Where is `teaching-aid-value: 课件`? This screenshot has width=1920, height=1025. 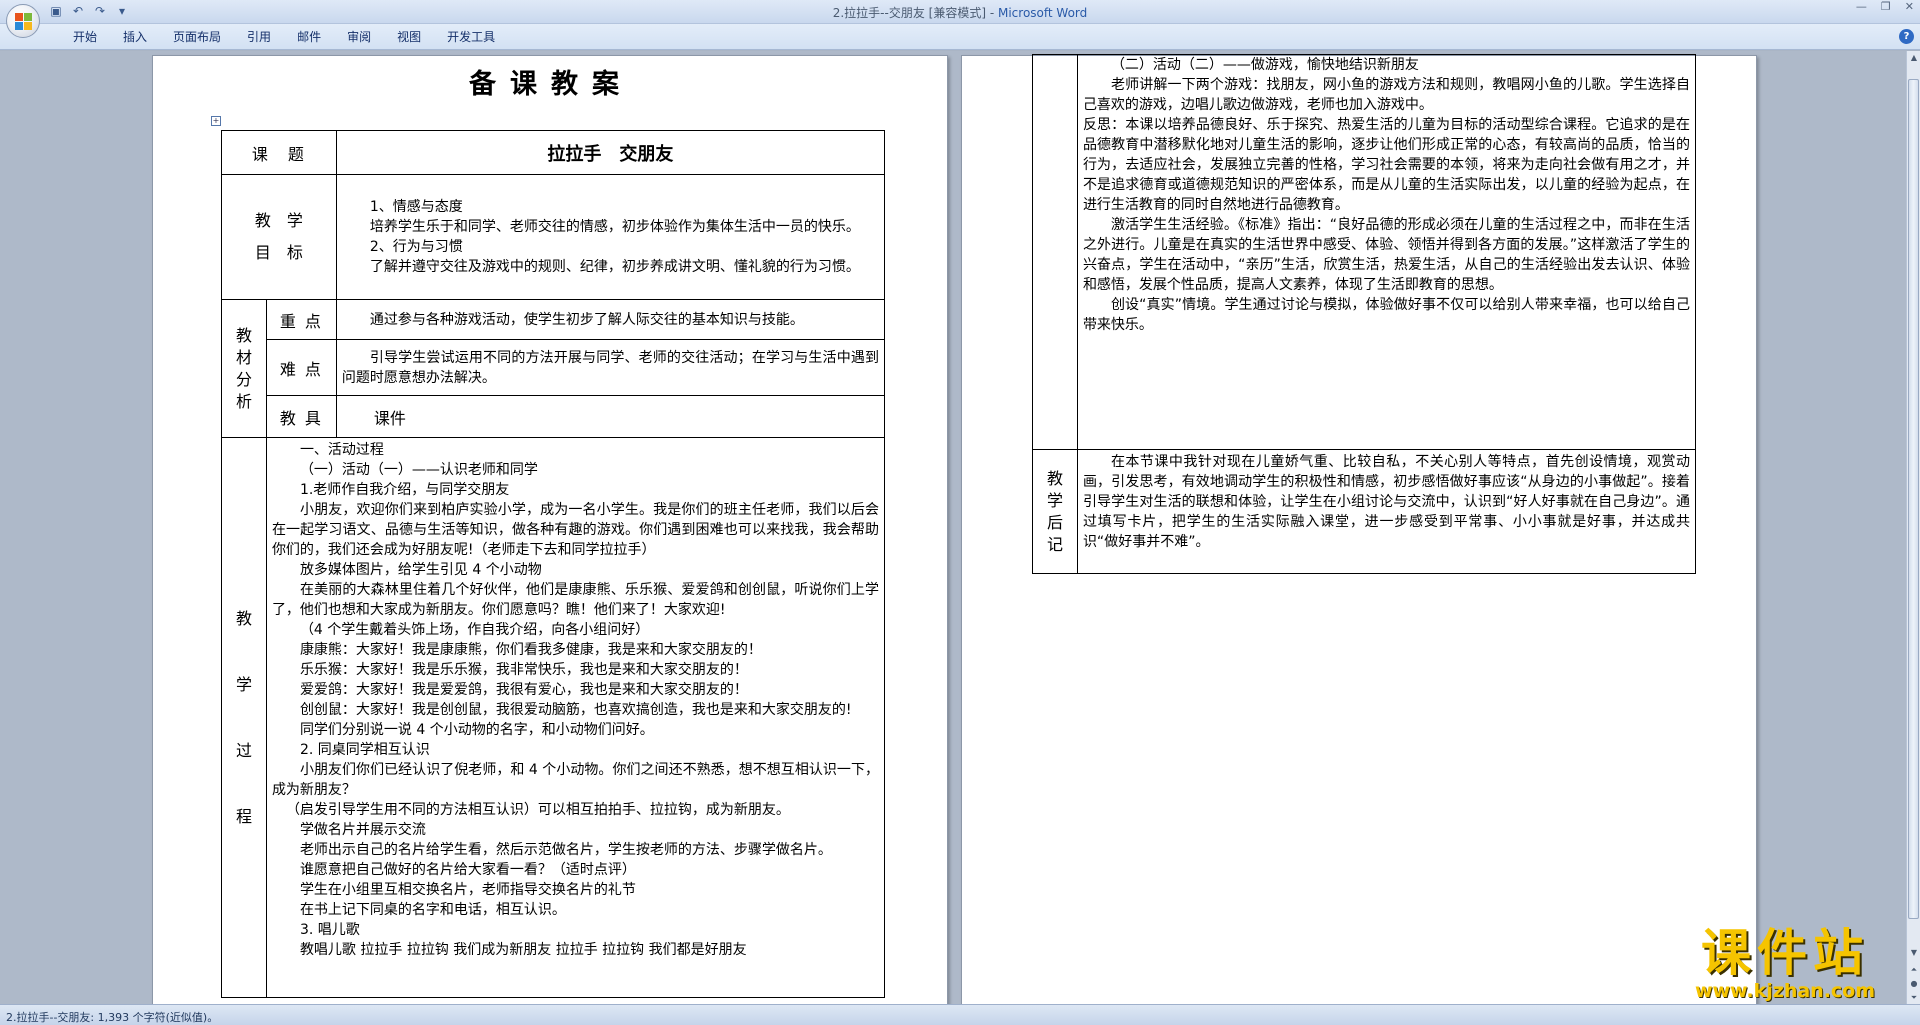 teaching-aid-value: 课件 is located at coordinates (389, 418).